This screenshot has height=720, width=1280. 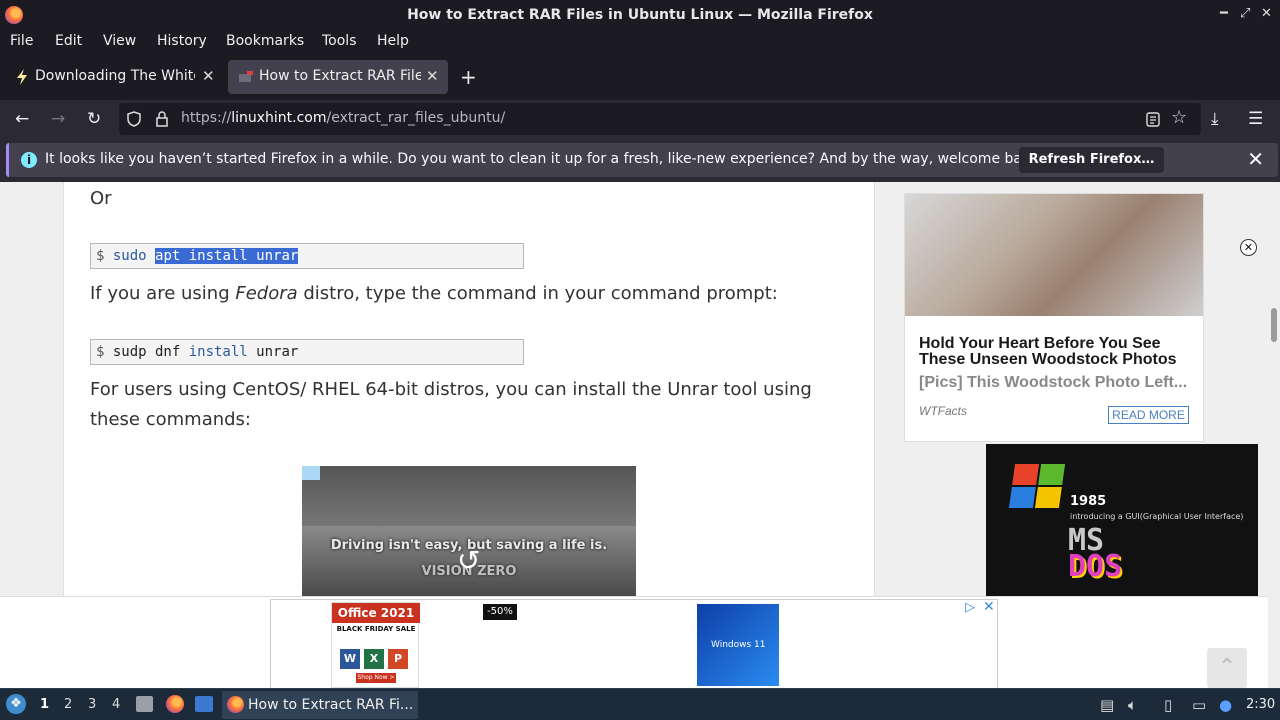 I want to click on scrollbar-thumb, so click(x=1274, y=325).